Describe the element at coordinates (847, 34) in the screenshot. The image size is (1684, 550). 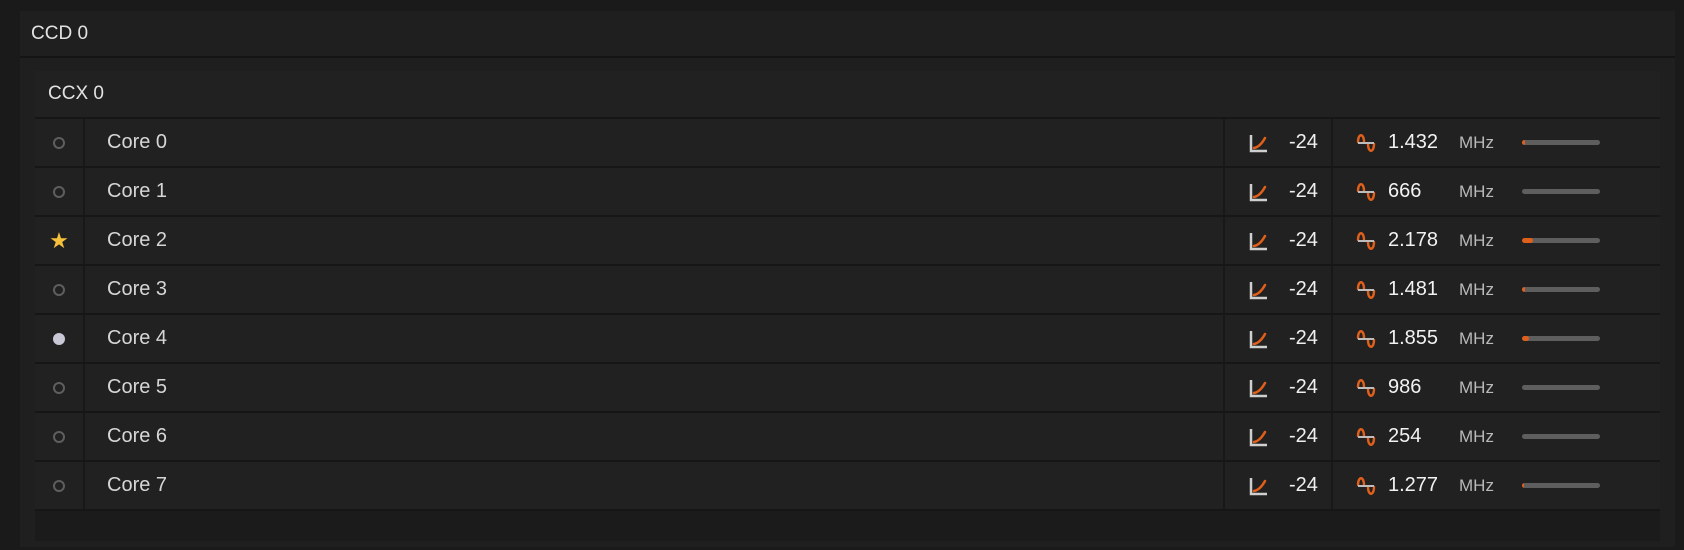
I see `ccd-title: CCD 0` at that location.